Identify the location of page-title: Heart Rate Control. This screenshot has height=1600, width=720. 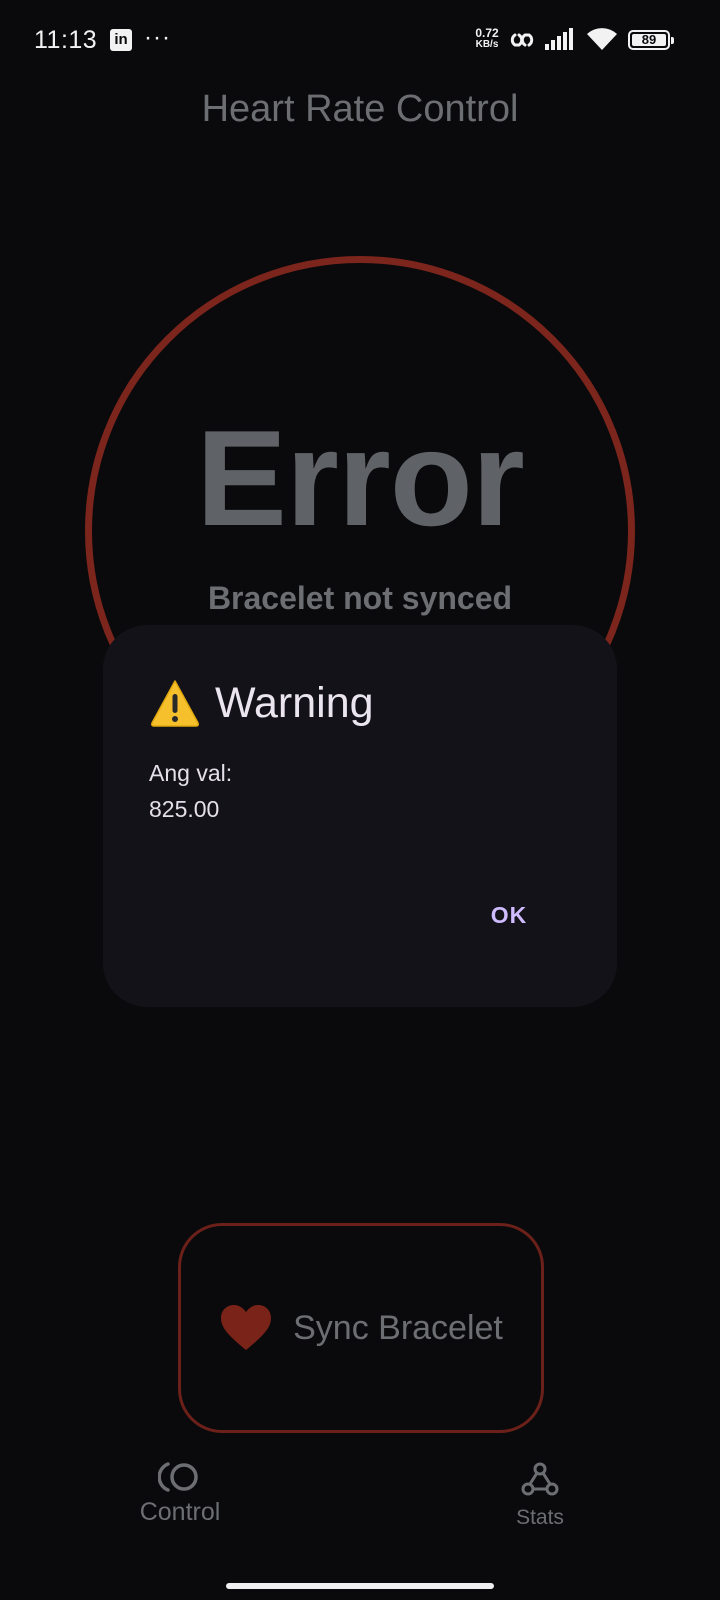
(360, 109).